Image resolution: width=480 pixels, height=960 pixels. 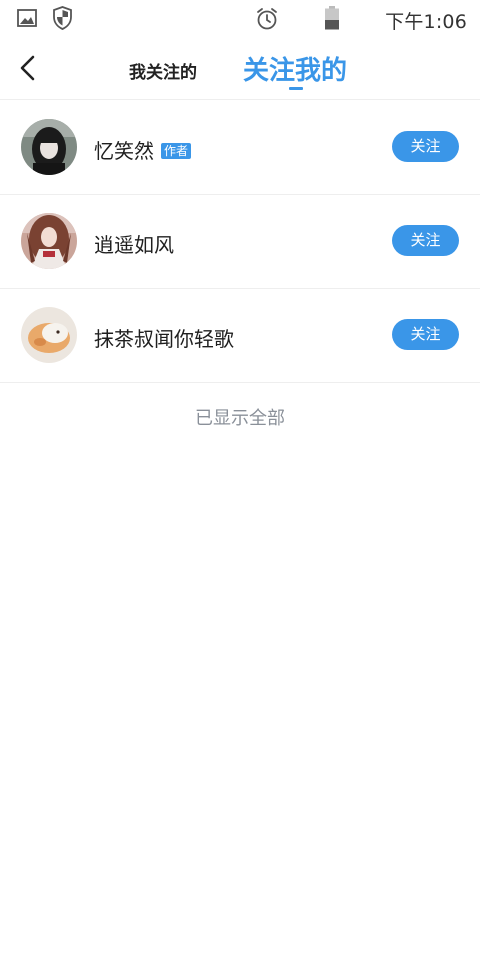 I want to click on user-name: 抹茶叔闻你轻歌, so click(x=164, y=339).